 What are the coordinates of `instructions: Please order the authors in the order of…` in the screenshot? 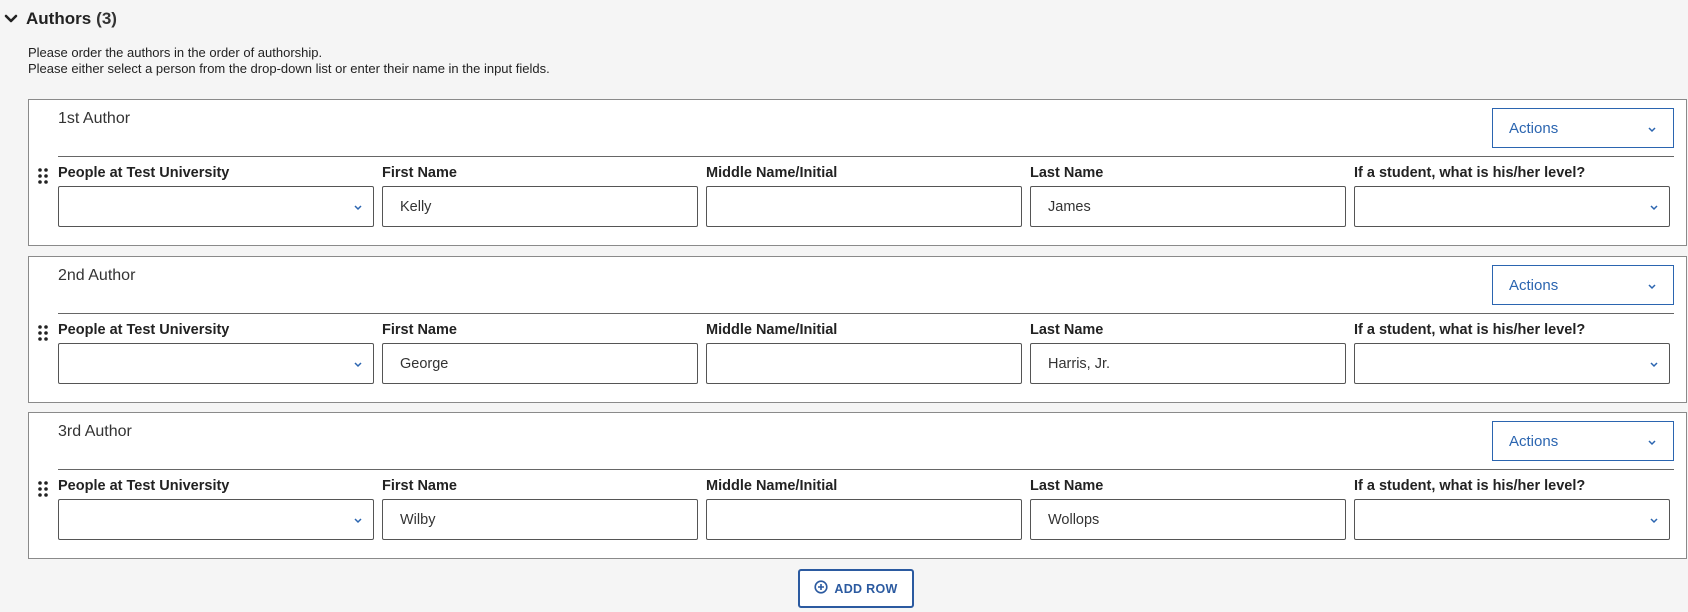 It's located at (293, 61).